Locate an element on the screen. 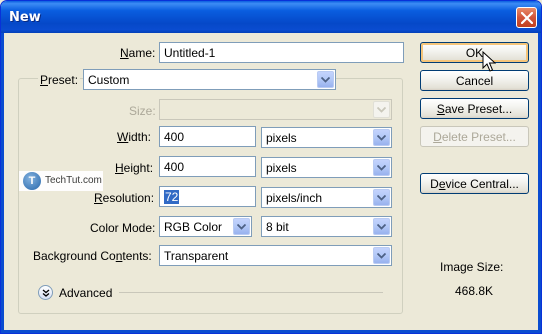  window-border-left is located at coordinates (2, 183).